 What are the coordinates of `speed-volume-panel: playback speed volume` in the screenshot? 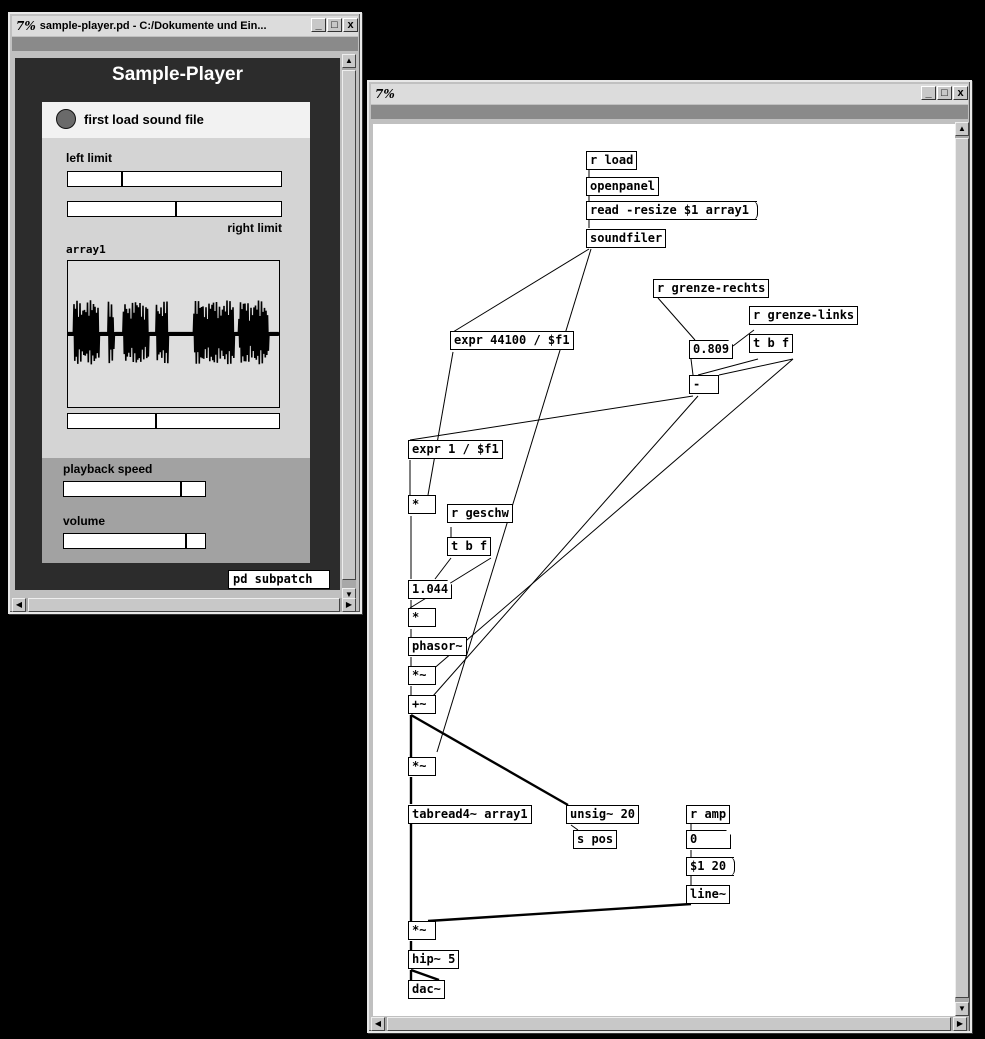 It's located at (176, 510).